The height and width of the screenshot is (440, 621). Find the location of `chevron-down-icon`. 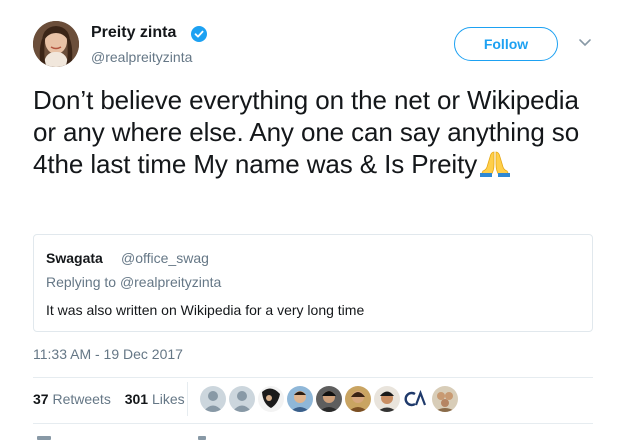

chevron-down-icon is located at coordinates (585, 43).